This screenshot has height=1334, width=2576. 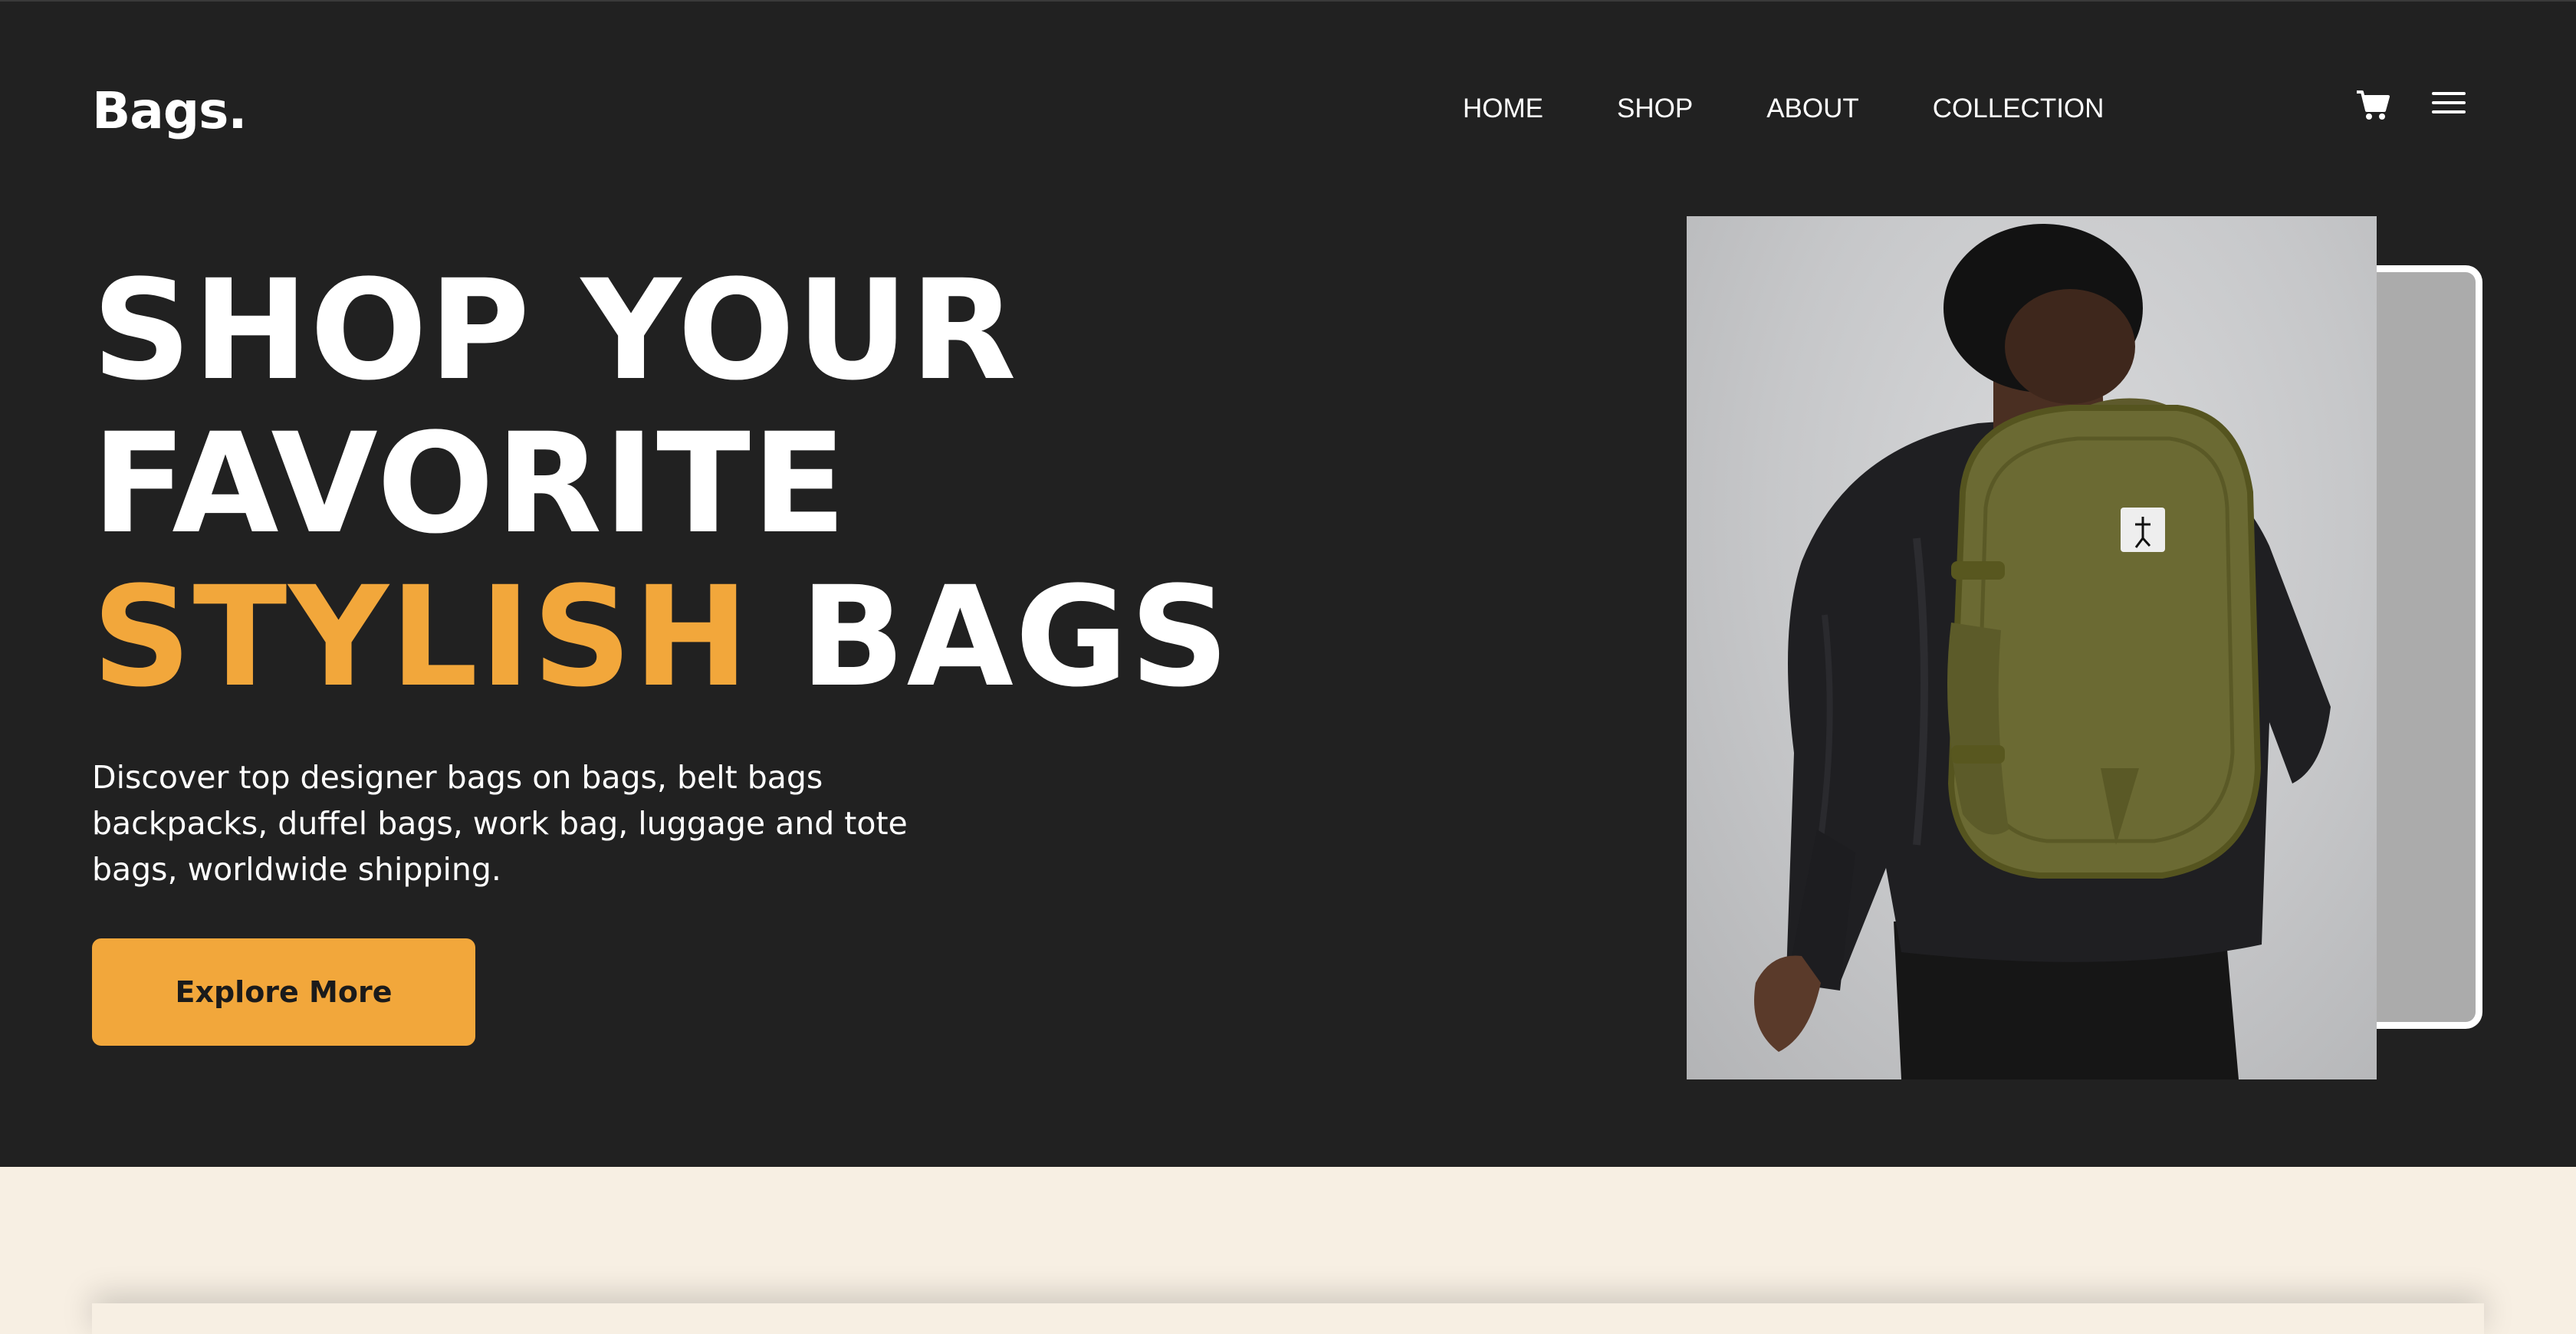 What do you see at coordinates (1503, 109) in the screenshot?
I see `nav-item-home: HOME` at bounding box center [1503, 109].